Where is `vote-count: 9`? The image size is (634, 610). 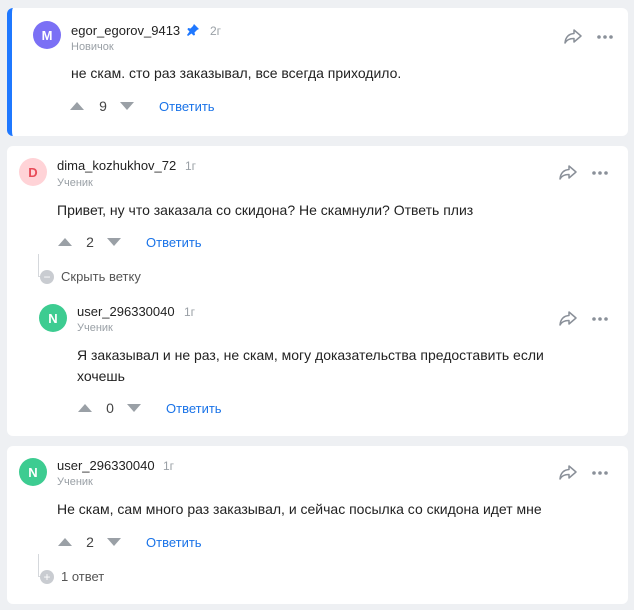 vote-count: 9 is located at coordinates (103, 106).